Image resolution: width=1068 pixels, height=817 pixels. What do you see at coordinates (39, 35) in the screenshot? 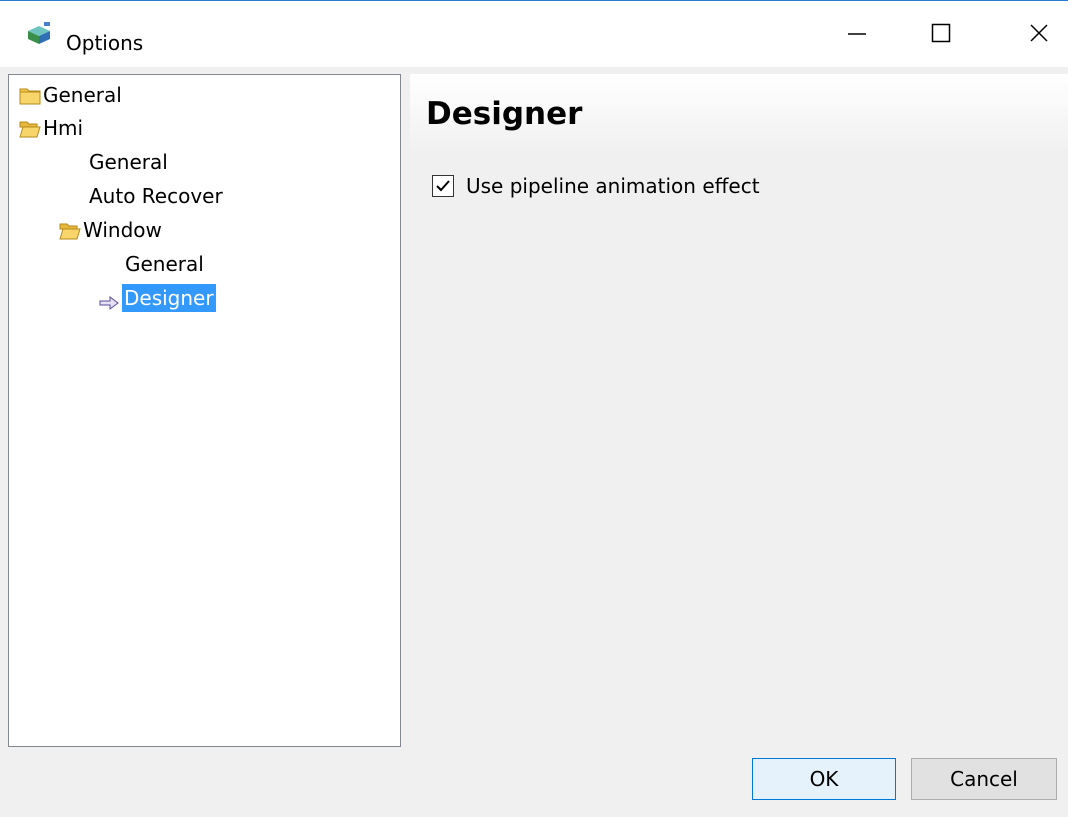
I see `options-app-icon` at bounding box center [39, 35].